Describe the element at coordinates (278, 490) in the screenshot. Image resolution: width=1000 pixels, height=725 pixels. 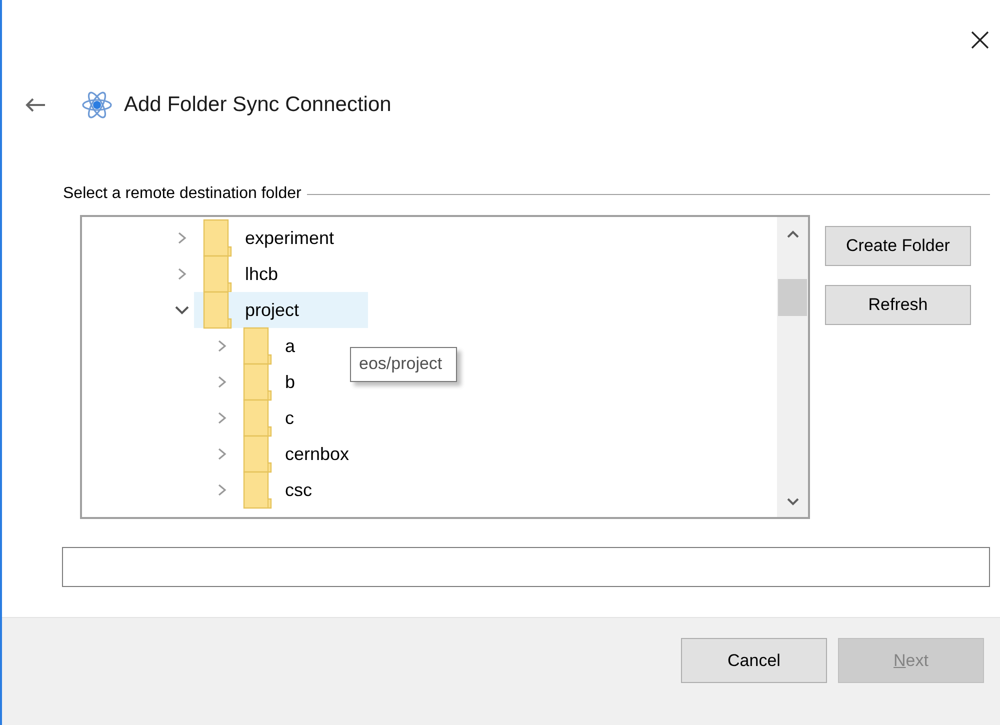
I see `tree-item: csc` at that location.